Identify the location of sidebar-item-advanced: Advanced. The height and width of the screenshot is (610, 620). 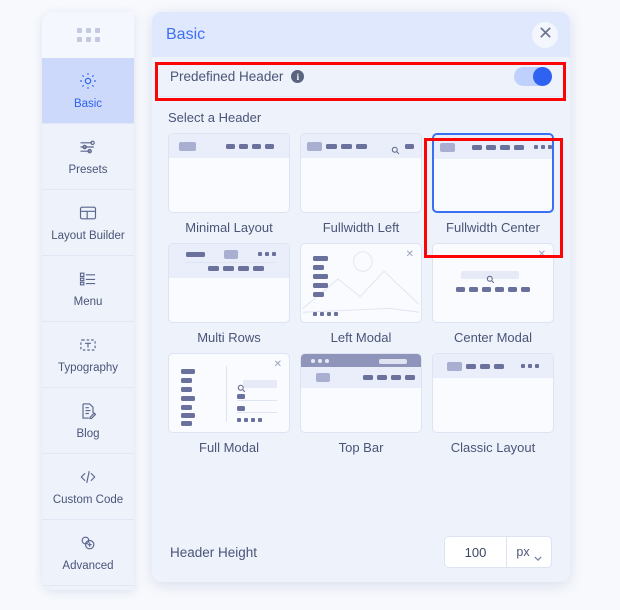
(88, 553).